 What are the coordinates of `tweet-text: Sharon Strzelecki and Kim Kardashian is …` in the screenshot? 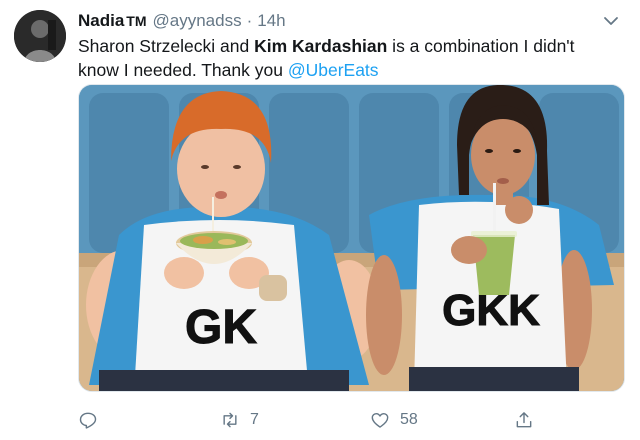 It's located at (326, 58).